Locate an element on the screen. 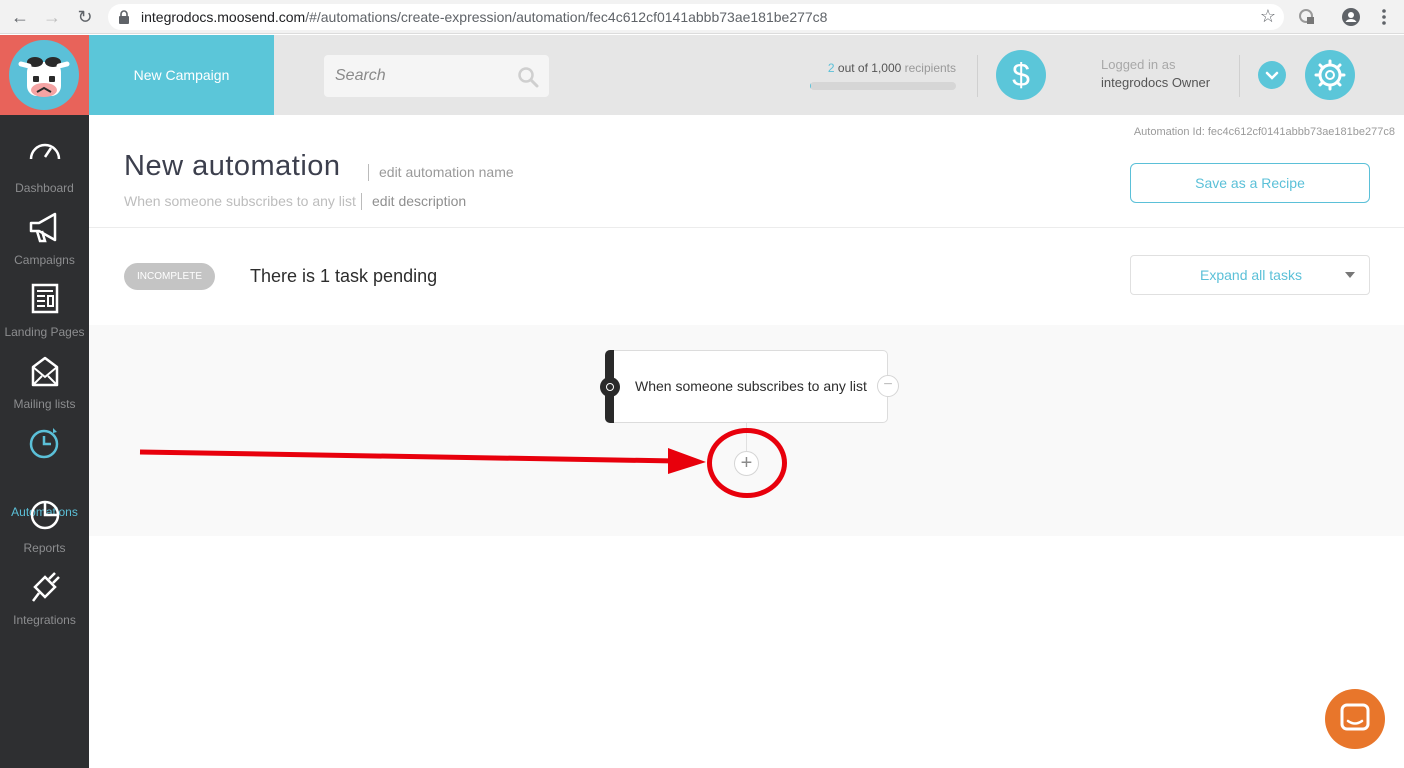  chat-widget-button is located at coordinates (1355, 719).